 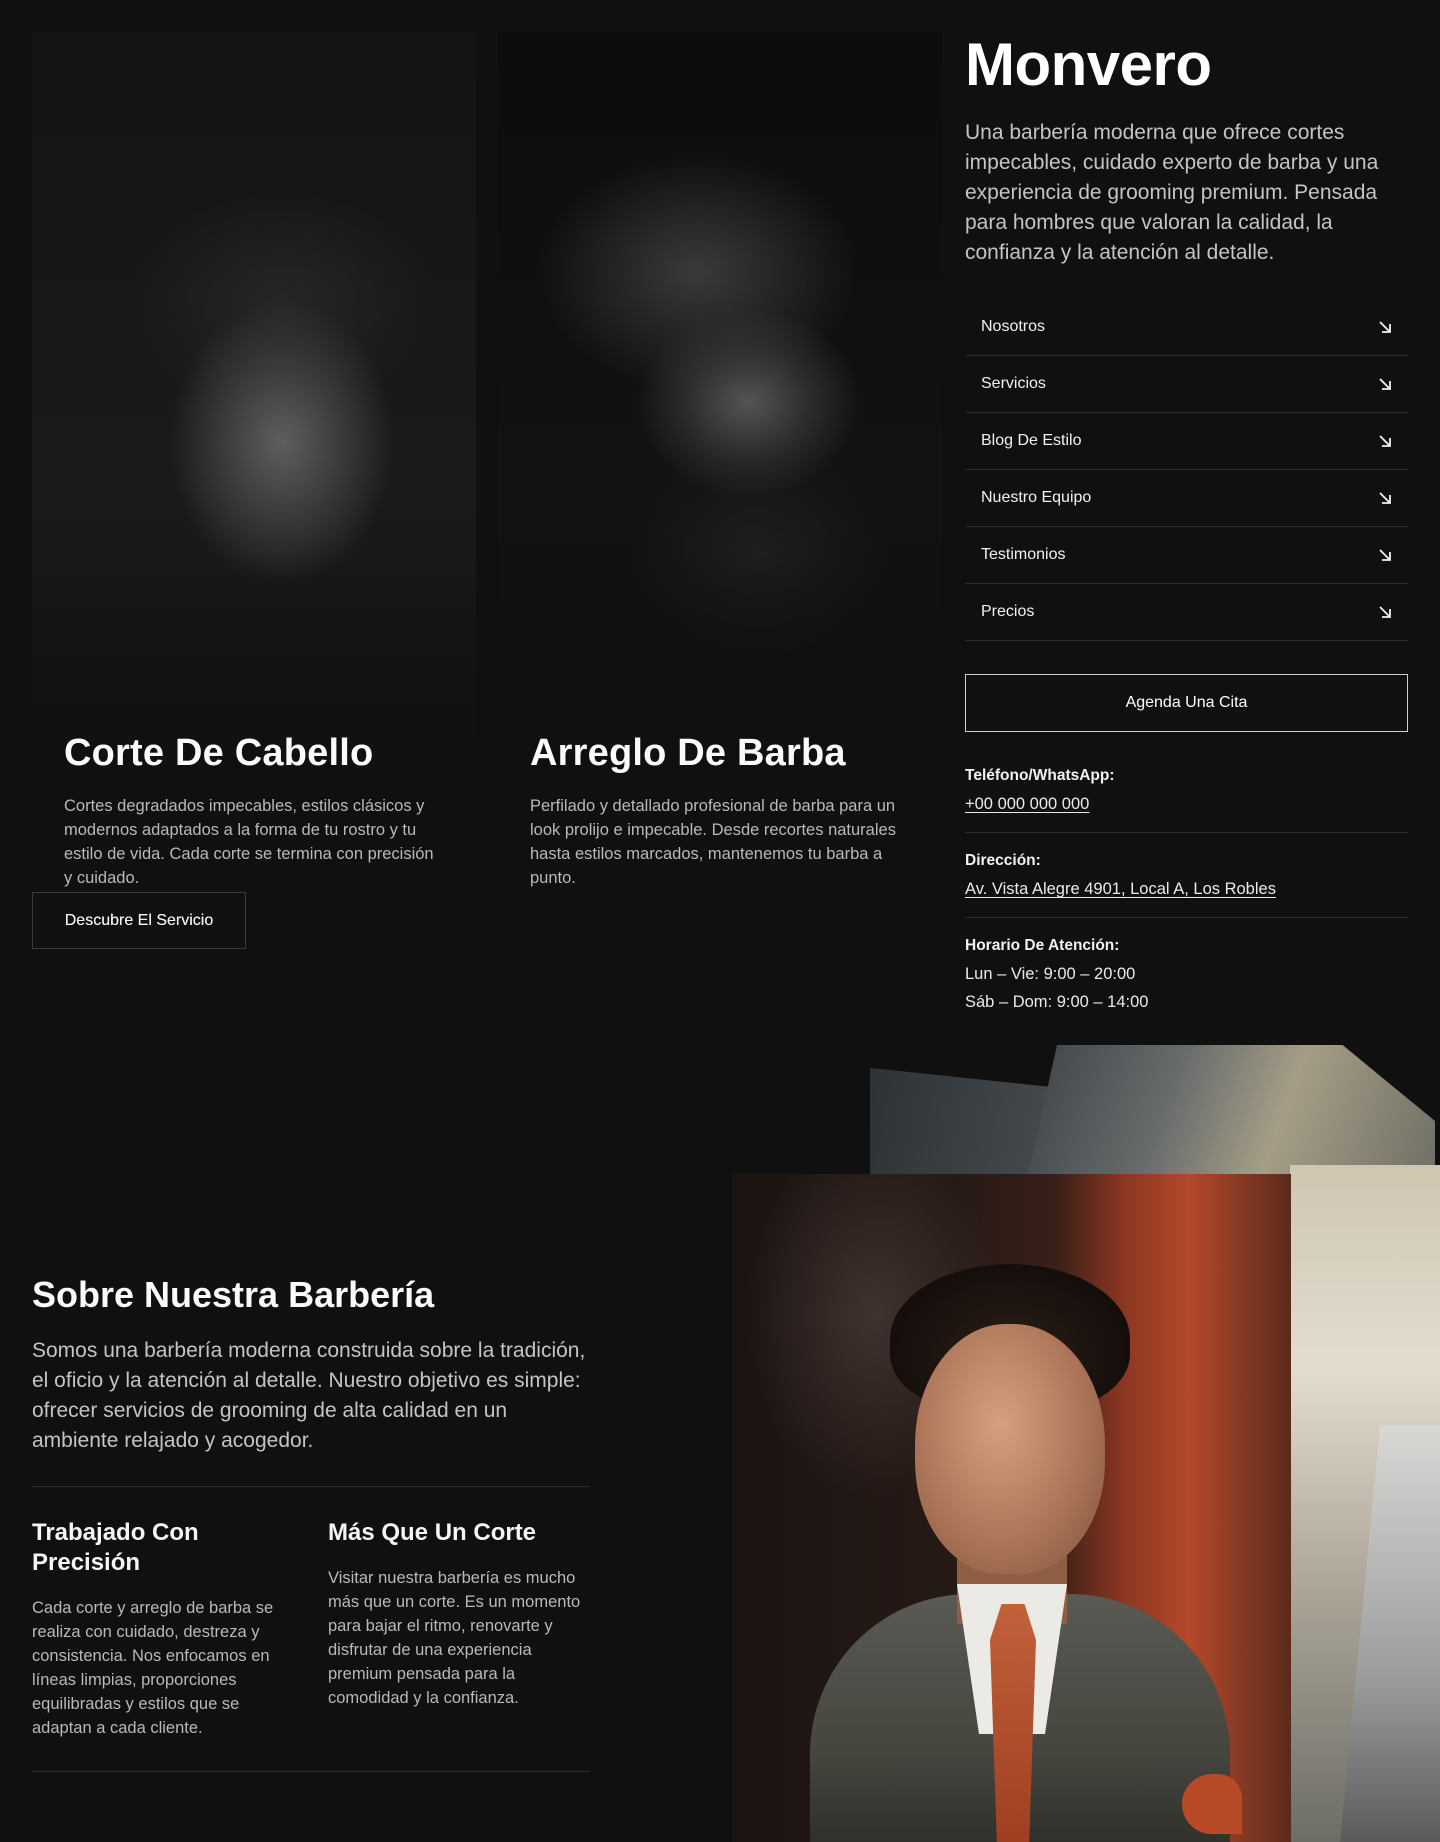 What do you see at coordinates (1186, 703) in the screenshot?
I see `book-appointment-button: Agenda Una Cita` at bounding box center [1186, 703].